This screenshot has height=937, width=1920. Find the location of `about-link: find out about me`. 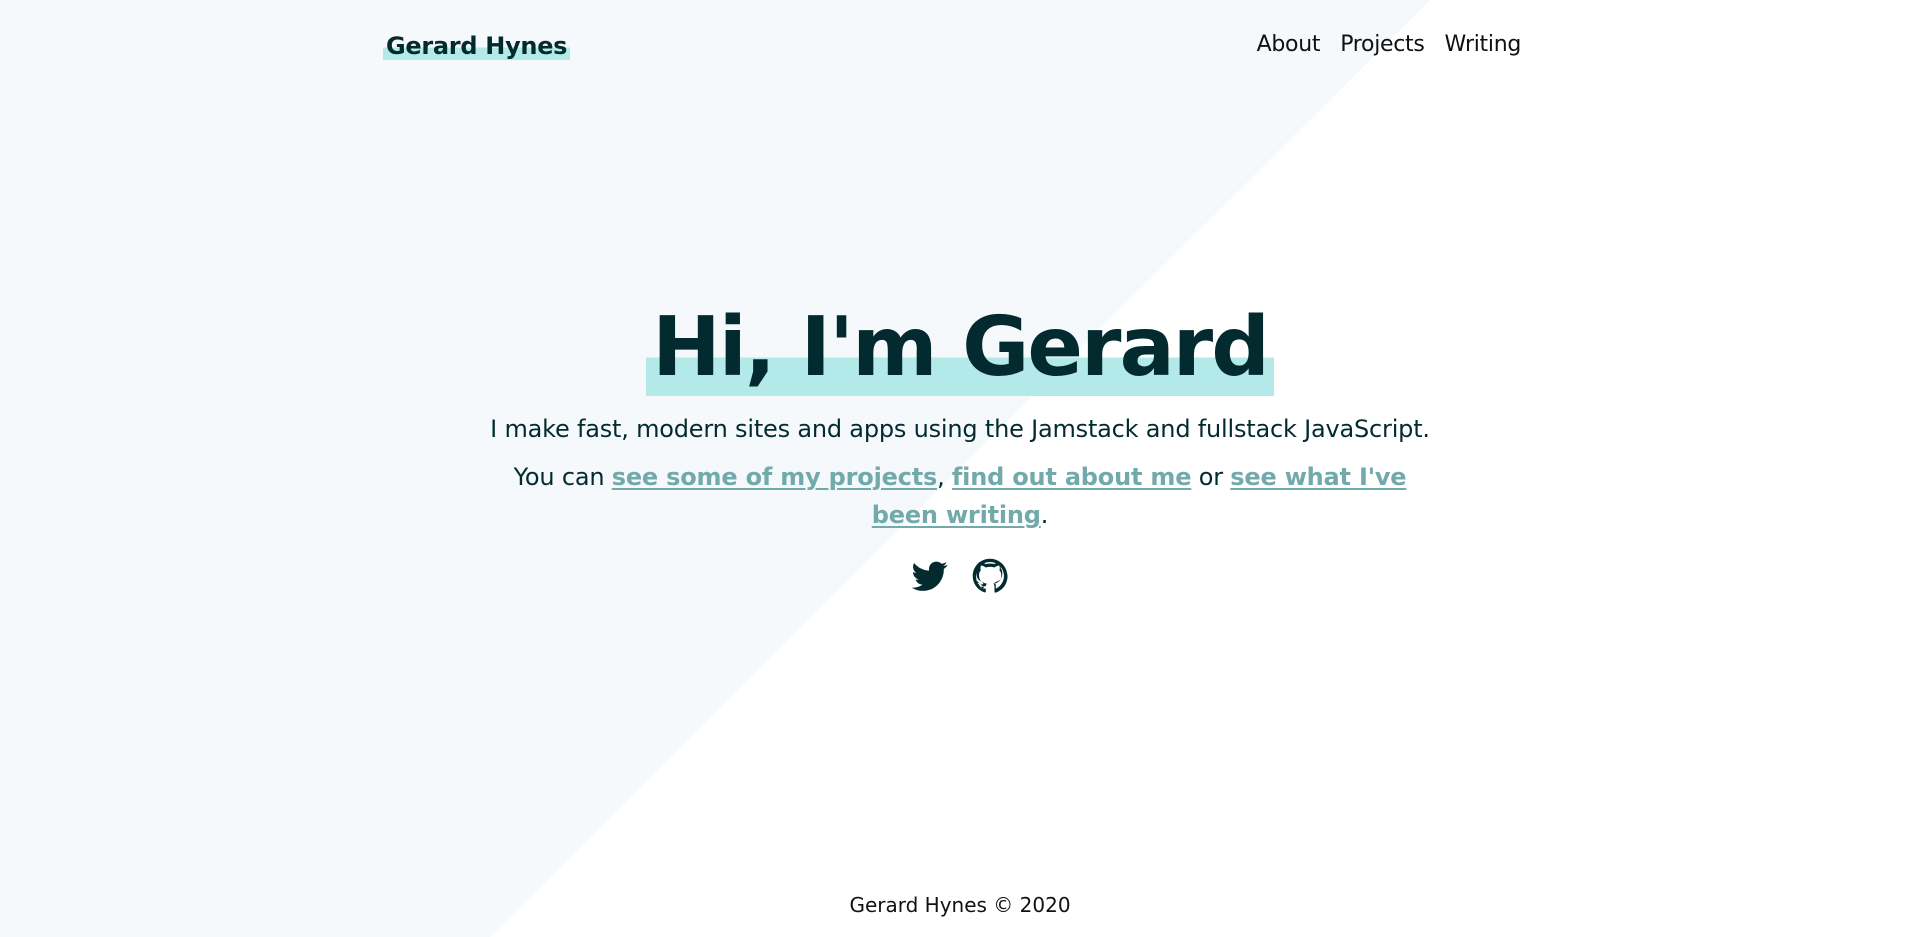

about-link: find out about me is located at coordinates (1072, 477).